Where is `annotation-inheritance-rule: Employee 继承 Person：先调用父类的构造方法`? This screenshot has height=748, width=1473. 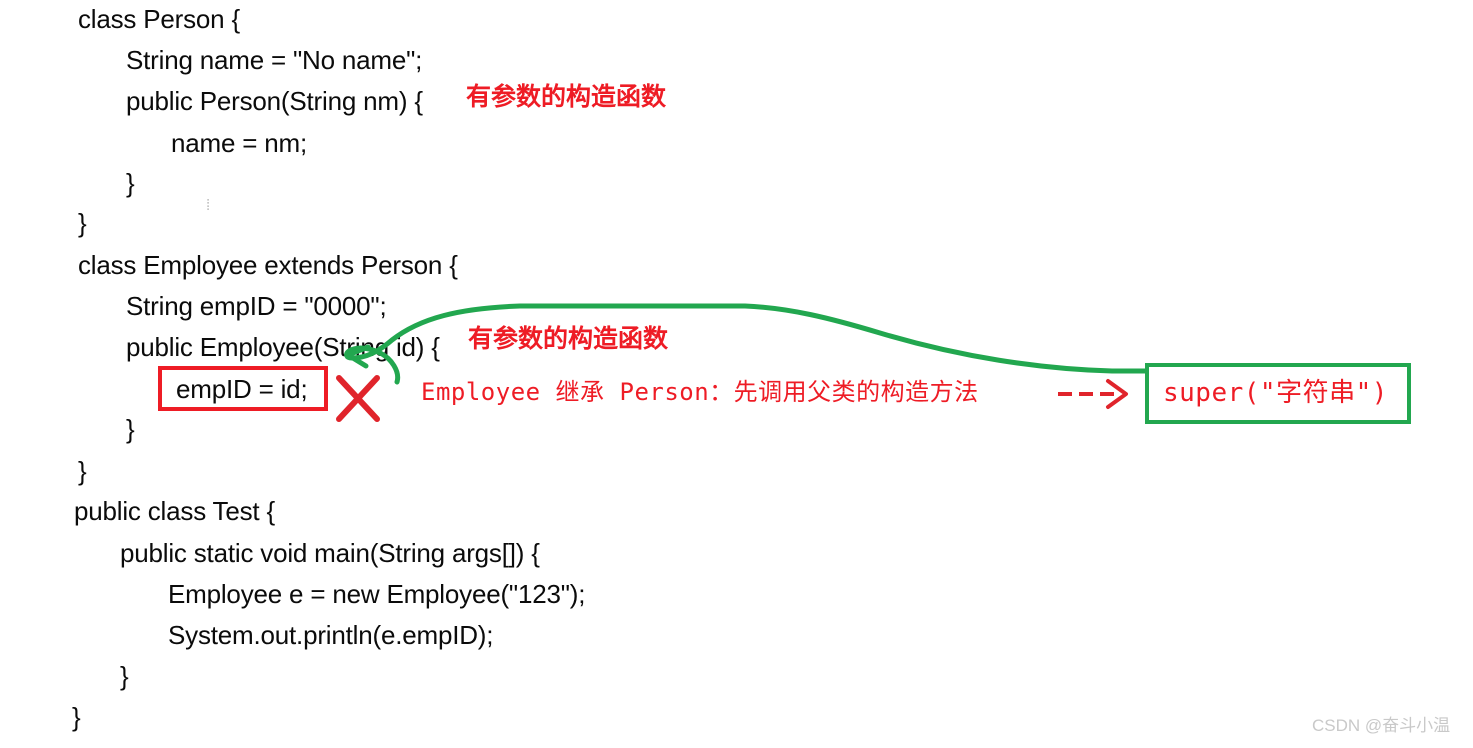
annotation-inheritance-rule: Employee 继承 Person：先调用父类的构造方法 is located at coordinates (700, 392).